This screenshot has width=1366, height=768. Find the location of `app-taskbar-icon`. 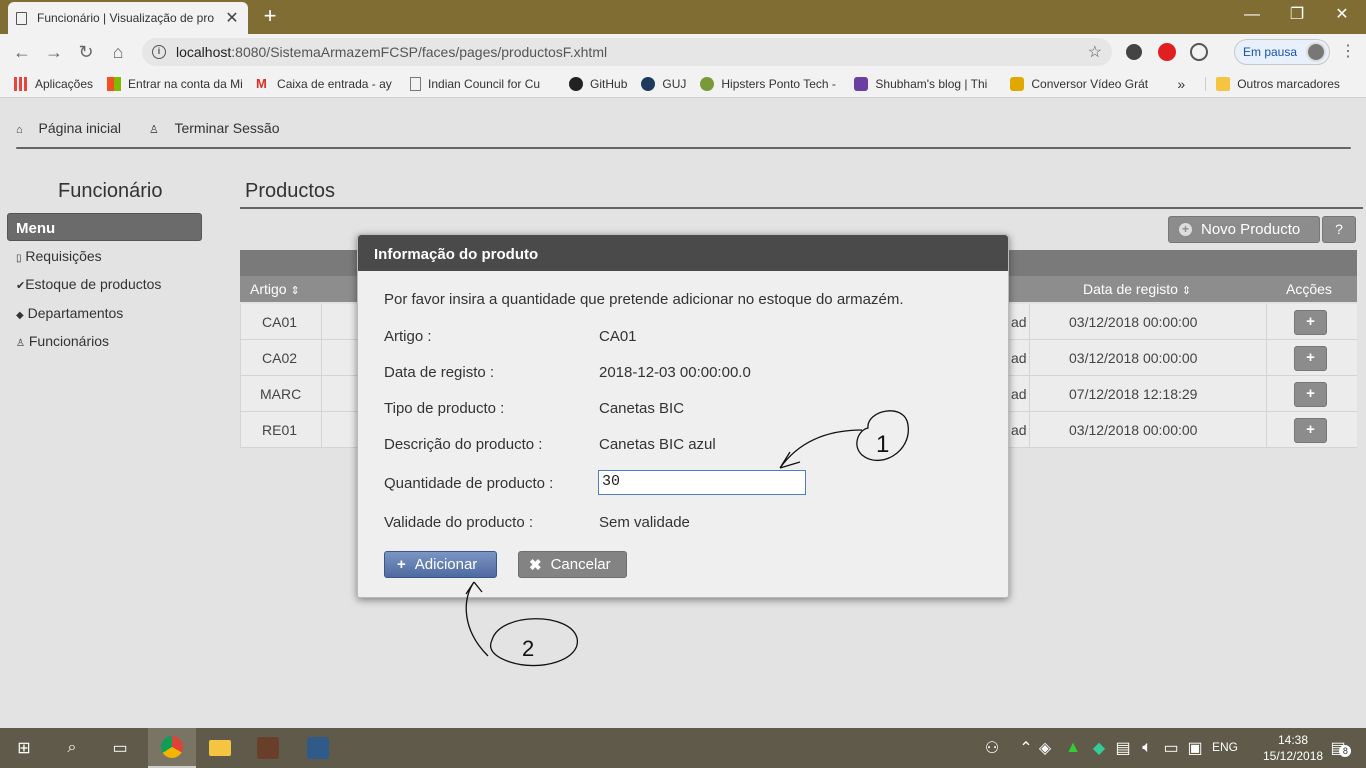

app-taskbar-icon is located at coordinates (268, 748).